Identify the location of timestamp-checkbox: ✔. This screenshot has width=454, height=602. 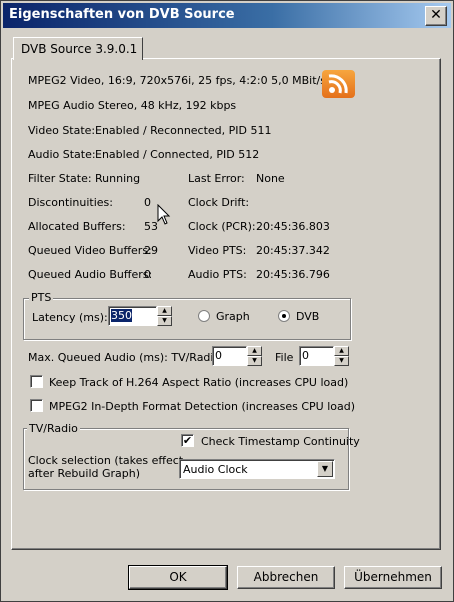
(187, 440).